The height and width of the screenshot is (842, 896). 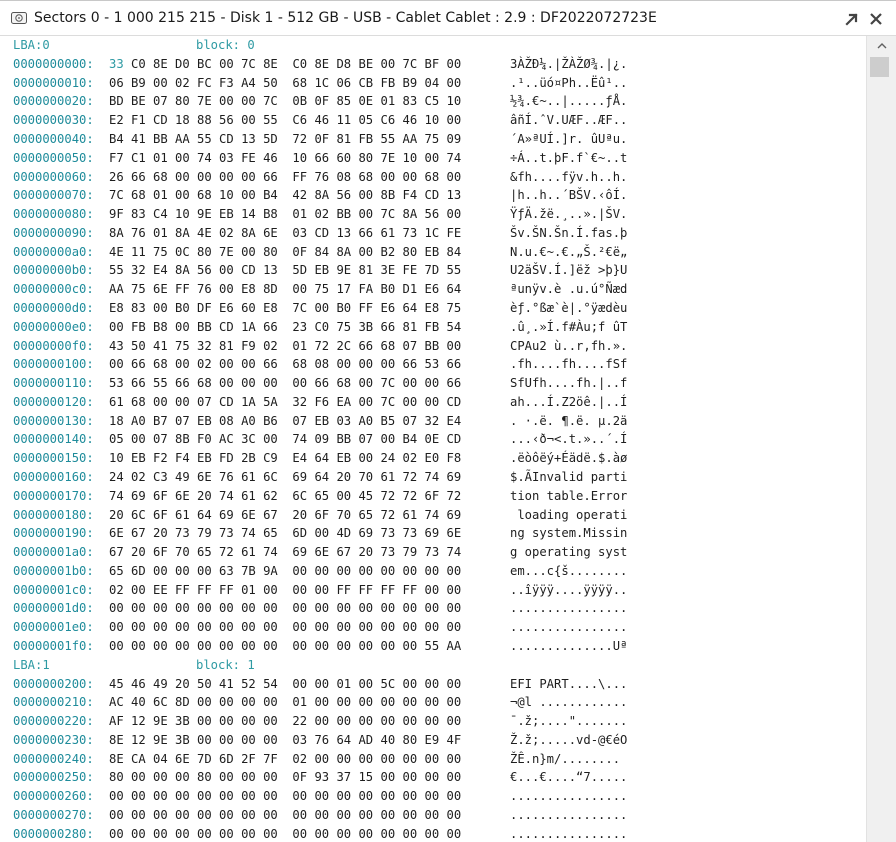 What do you see at coordinates (881, 439) in the screenshot?
I see `vertical-scrollbar` at bounding box center [881, 439].